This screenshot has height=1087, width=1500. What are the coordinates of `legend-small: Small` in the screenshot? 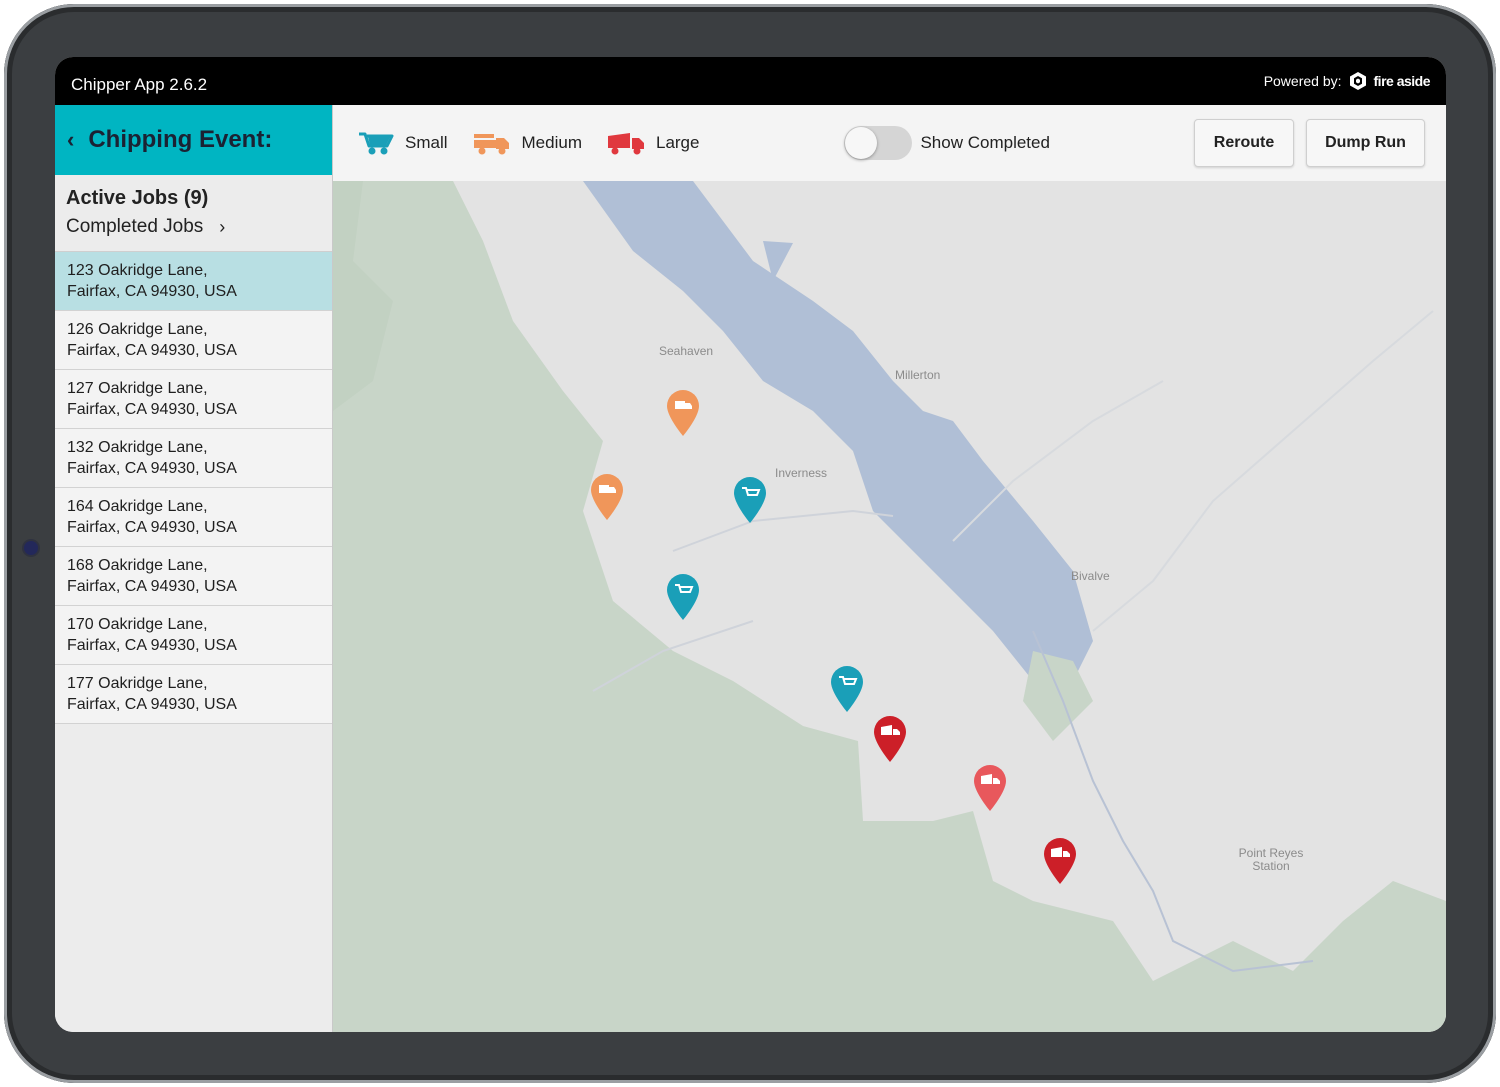 It's located at (402, 143).